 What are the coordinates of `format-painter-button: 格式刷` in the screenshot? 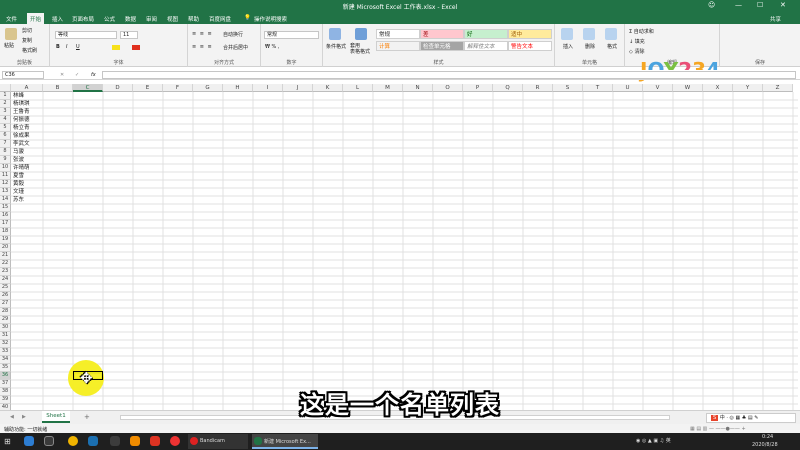 It's located at (29, 50).